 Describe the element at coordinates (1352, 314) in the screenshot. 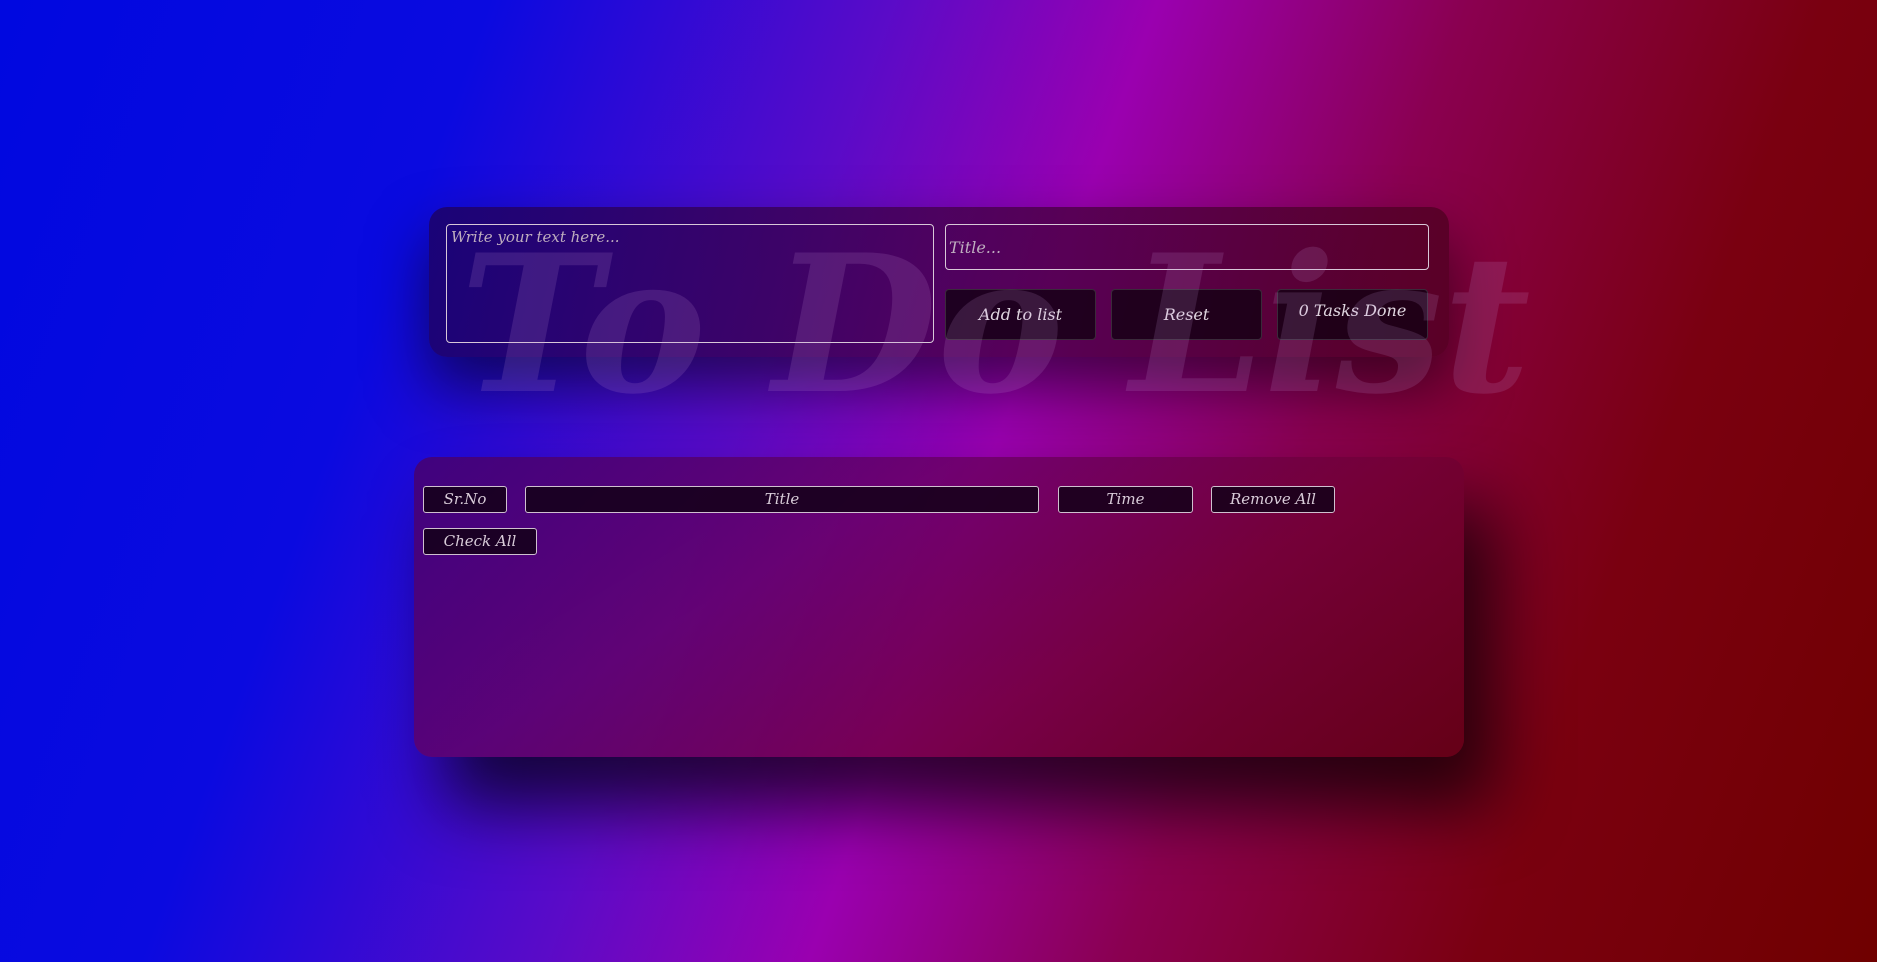

I see `tasks-done-button: 0 Tasks Done` at that location.